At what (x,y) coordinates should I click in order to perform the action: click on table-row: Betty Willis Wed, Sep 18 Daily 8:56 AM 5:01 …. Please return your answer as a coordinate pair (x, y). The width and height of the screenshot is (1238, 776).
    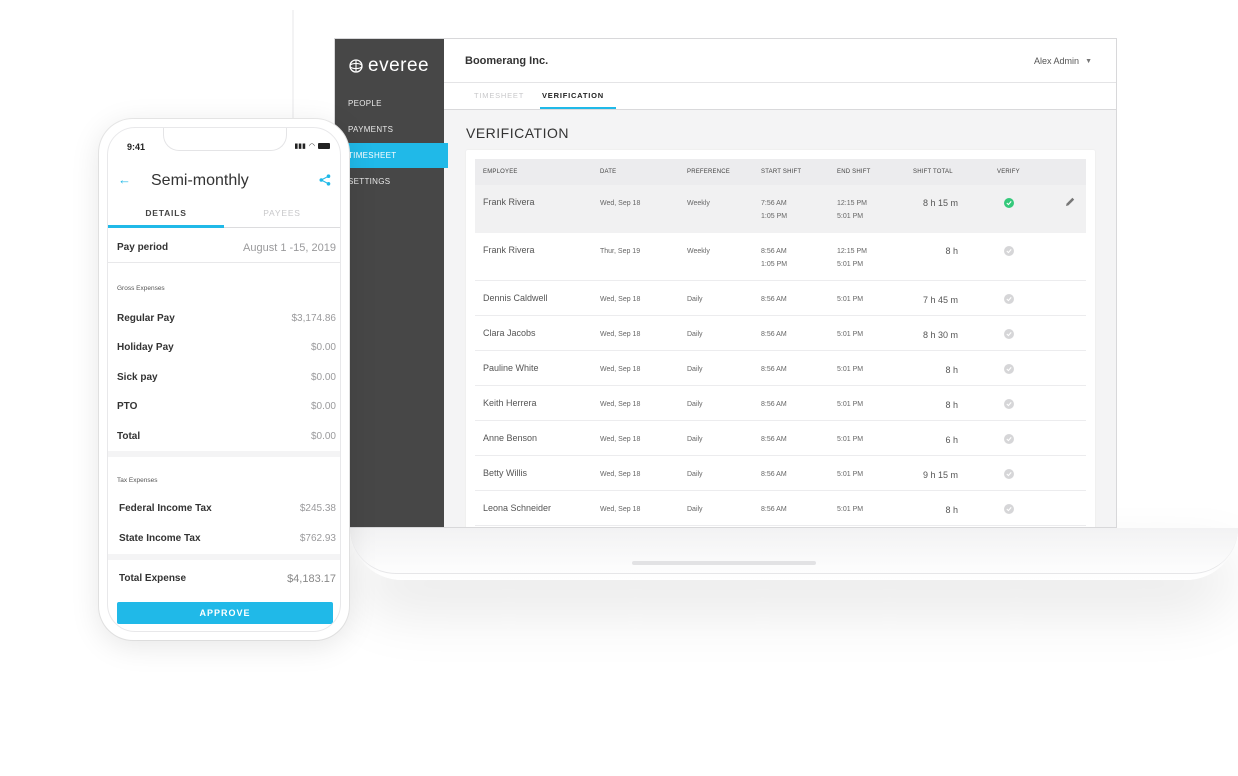
    Looking at the image, I should click on (780, 473).